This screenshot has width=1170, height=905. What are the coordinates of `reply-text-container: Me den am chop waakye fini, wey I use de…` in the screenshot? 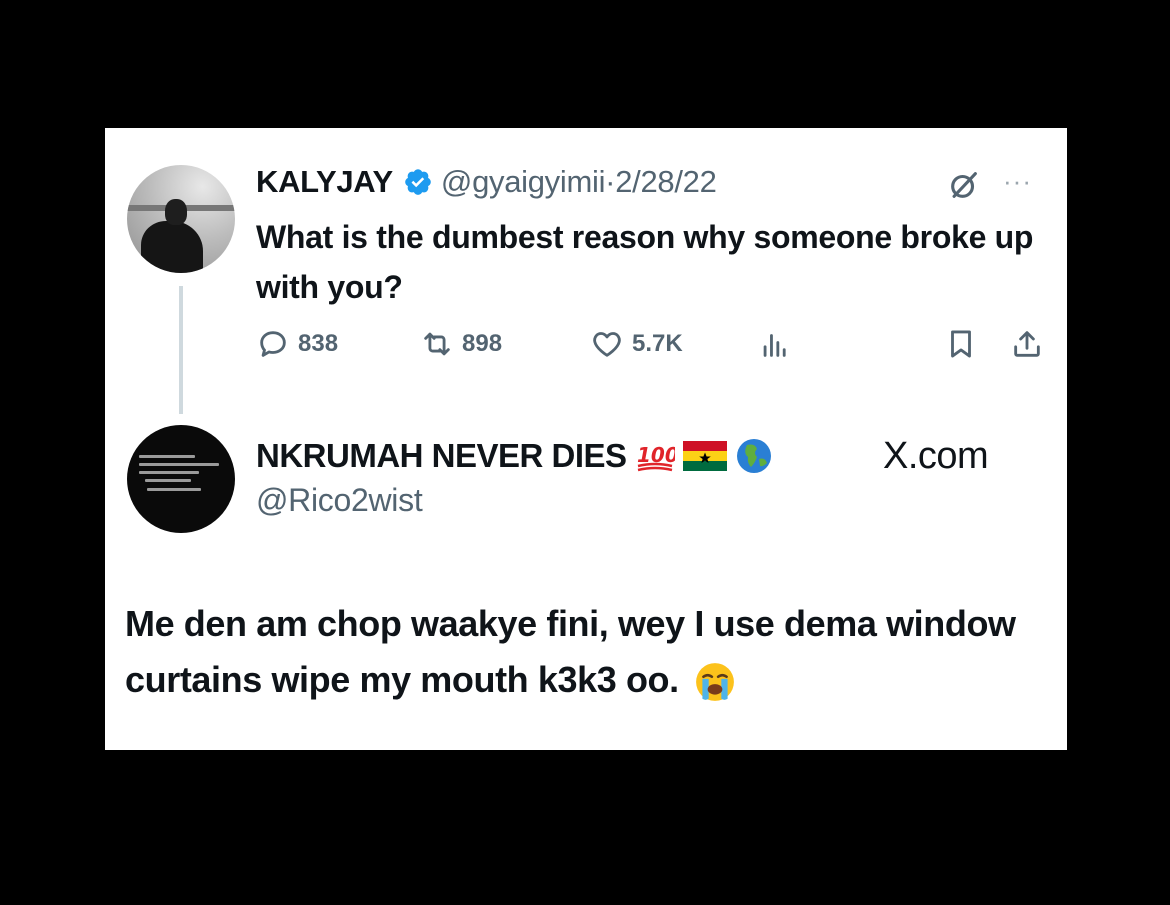 It's located at (590, 652).